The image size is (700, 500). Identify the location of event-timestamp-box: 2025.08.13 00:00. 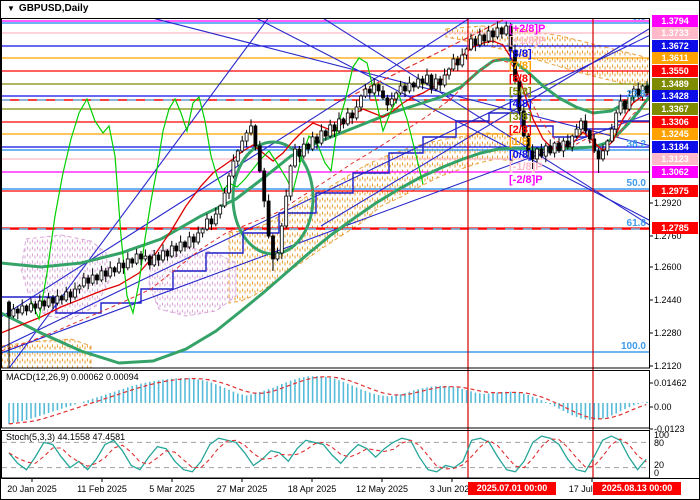
(637, 488).